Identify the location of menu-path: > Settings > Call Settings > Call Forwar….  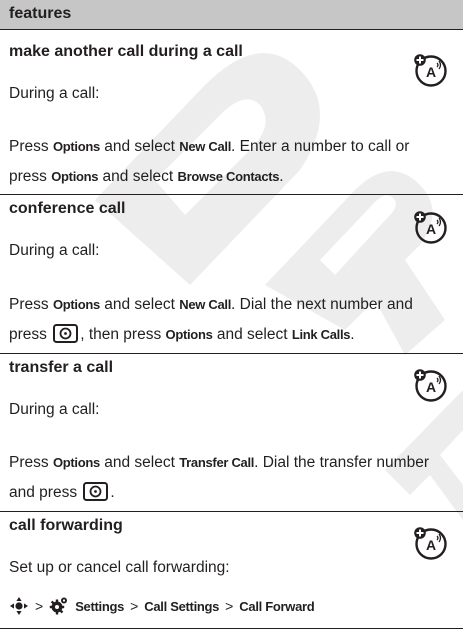
(162, 606).